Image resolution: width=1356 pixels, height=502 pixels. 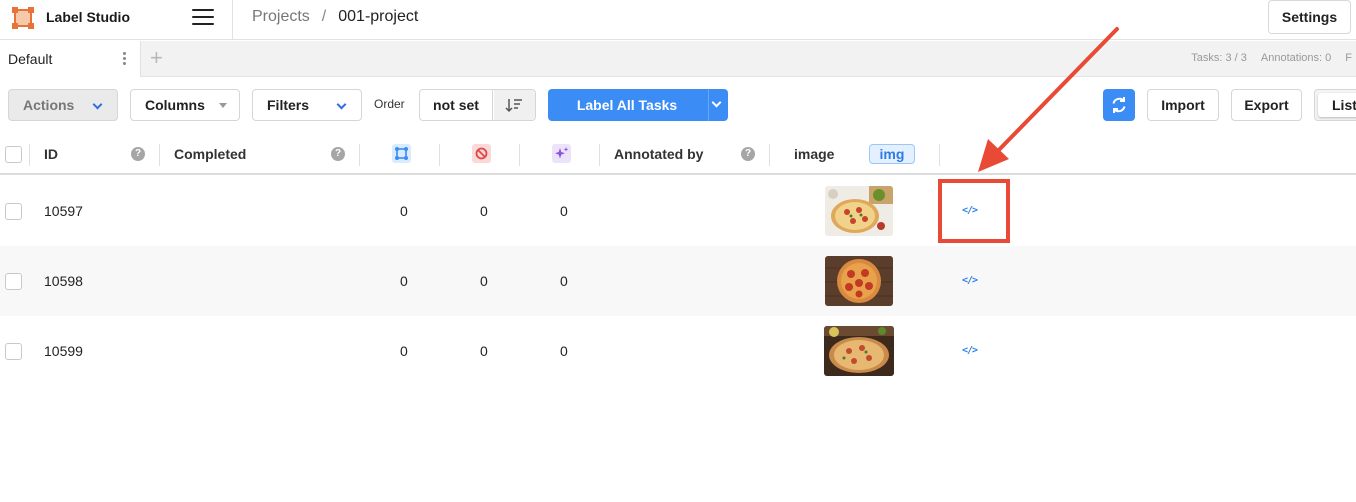 What do you see at coordinates (1296, 58) in the screenshot?
I see `annotations-count: Annotations: 0` at bounding box center [1296, 58].